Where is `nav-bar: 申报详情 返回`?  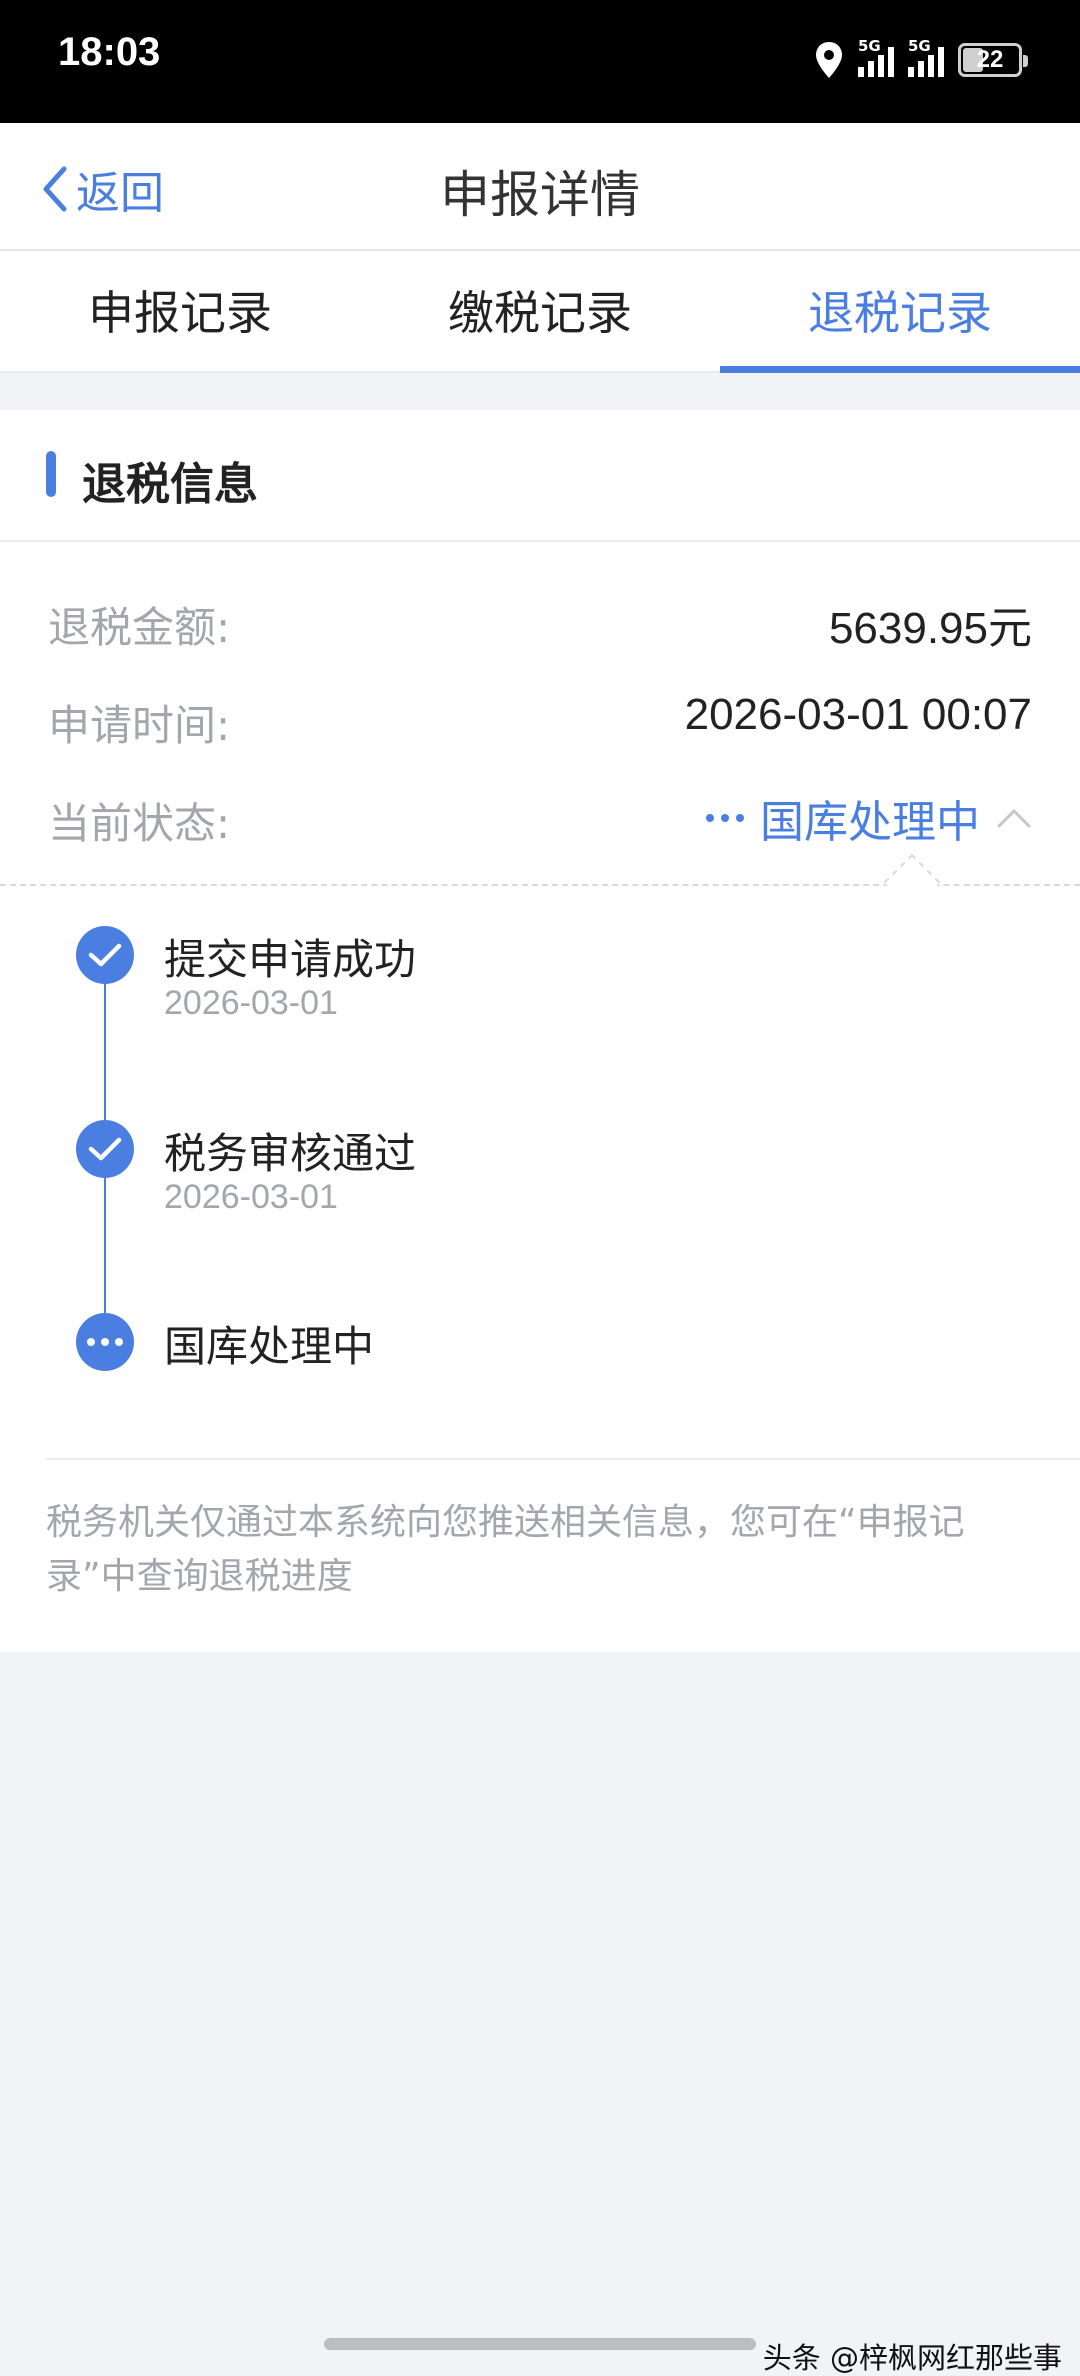
nav-bar: 申报详情 返回 is located at coordinates (540, 187).